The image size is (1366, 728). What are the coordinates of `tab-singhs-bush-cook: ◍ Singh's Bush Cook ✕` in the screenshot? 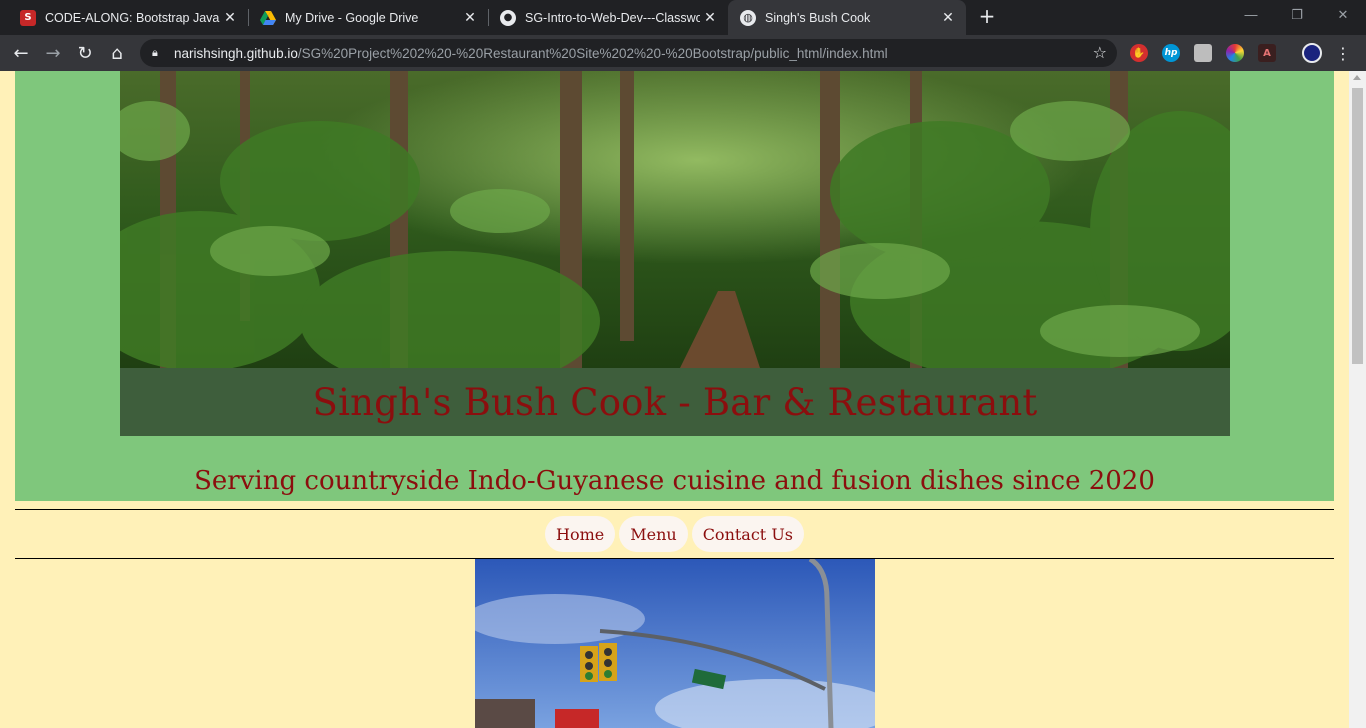 It's located at (847, 17).